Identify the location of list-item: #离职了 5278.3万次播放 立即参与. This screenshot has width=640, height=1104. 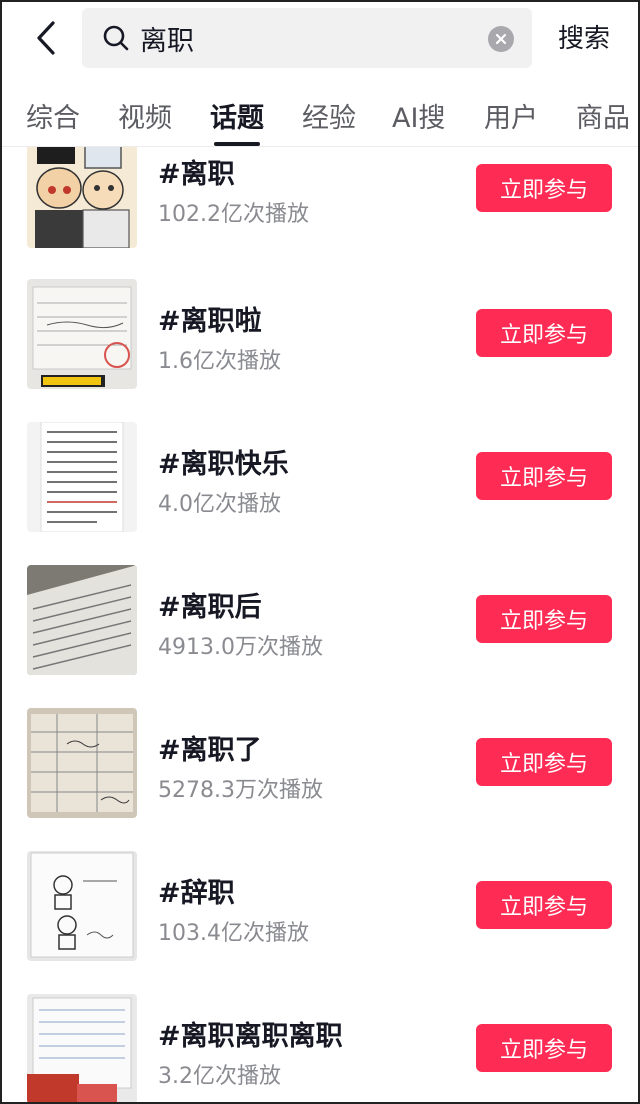
(320, 779).